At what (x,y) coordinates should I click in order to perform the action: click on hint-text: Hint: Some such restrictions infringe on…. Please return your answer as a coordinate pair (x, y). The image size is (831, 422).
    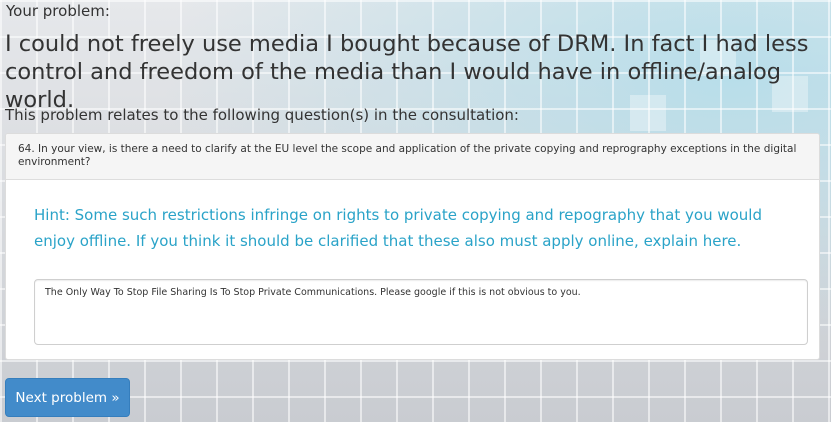
    Looking at the image, I should click on (398, 228).